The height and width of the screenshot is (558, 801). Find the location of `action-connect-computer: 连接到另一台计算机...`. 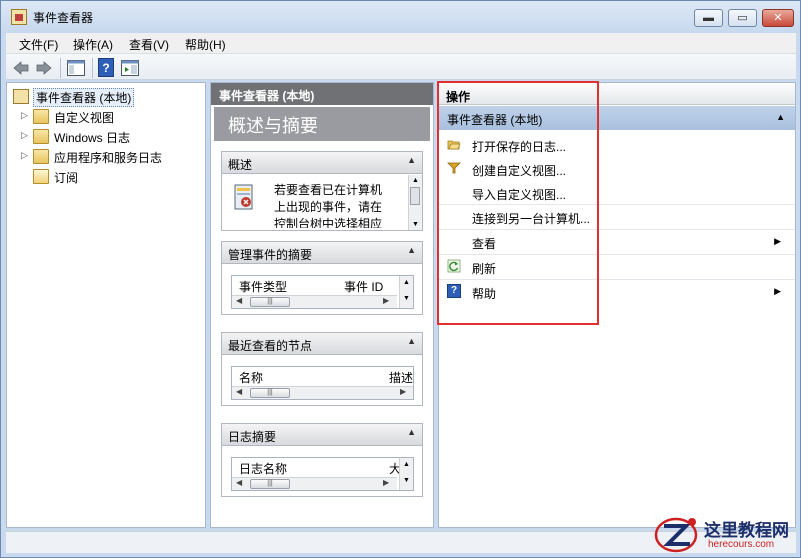

action-connect-computer: 连接到另一台计算机... is located at coordinates (617, 217).